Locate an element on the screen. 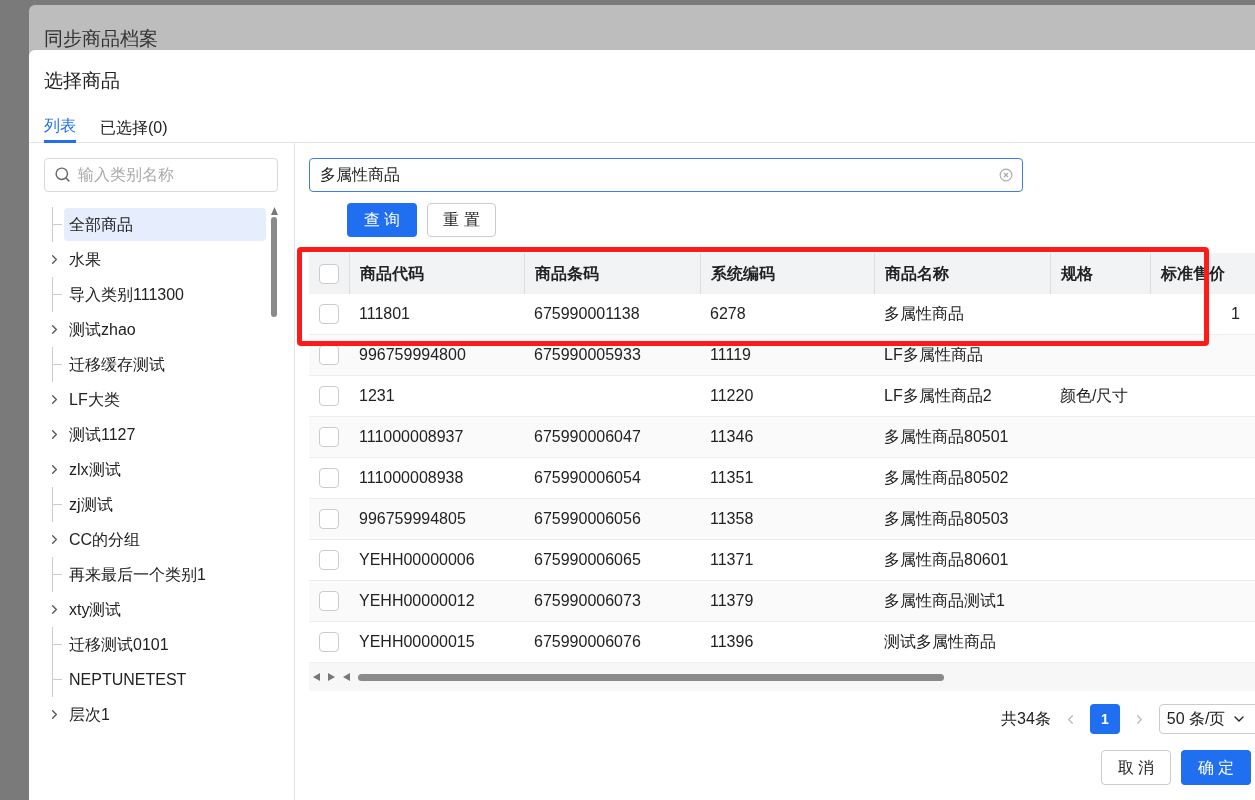 The height and width of the screenshot is (800, 1255). horizontal-scrollbar is located at coordinates (782, 677).